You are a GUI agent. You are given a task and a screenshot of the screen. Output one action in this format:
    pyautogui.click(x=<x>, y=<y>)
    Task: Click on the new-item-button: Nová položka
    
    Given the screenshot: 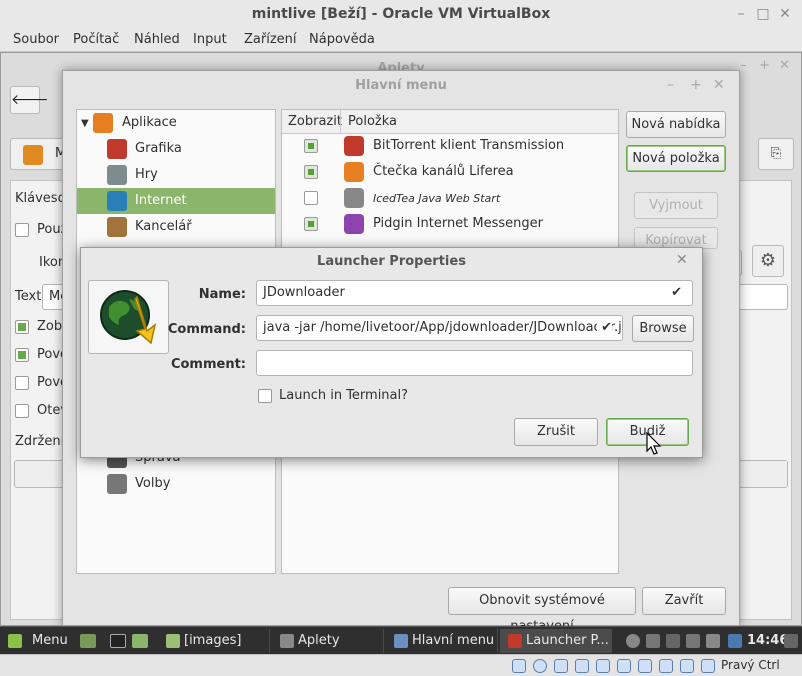 What is the action you would take?
    pyautogui.click(x=676, y=158)
    